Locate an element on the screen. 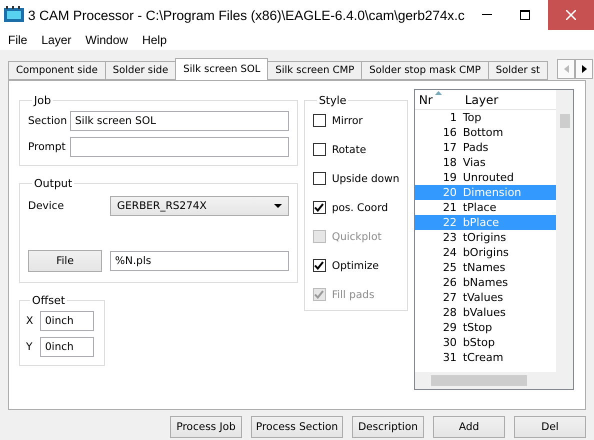 The width and height of the screenshot is (594, 440). field-label: Prompt is located at coordinates (47, 147).